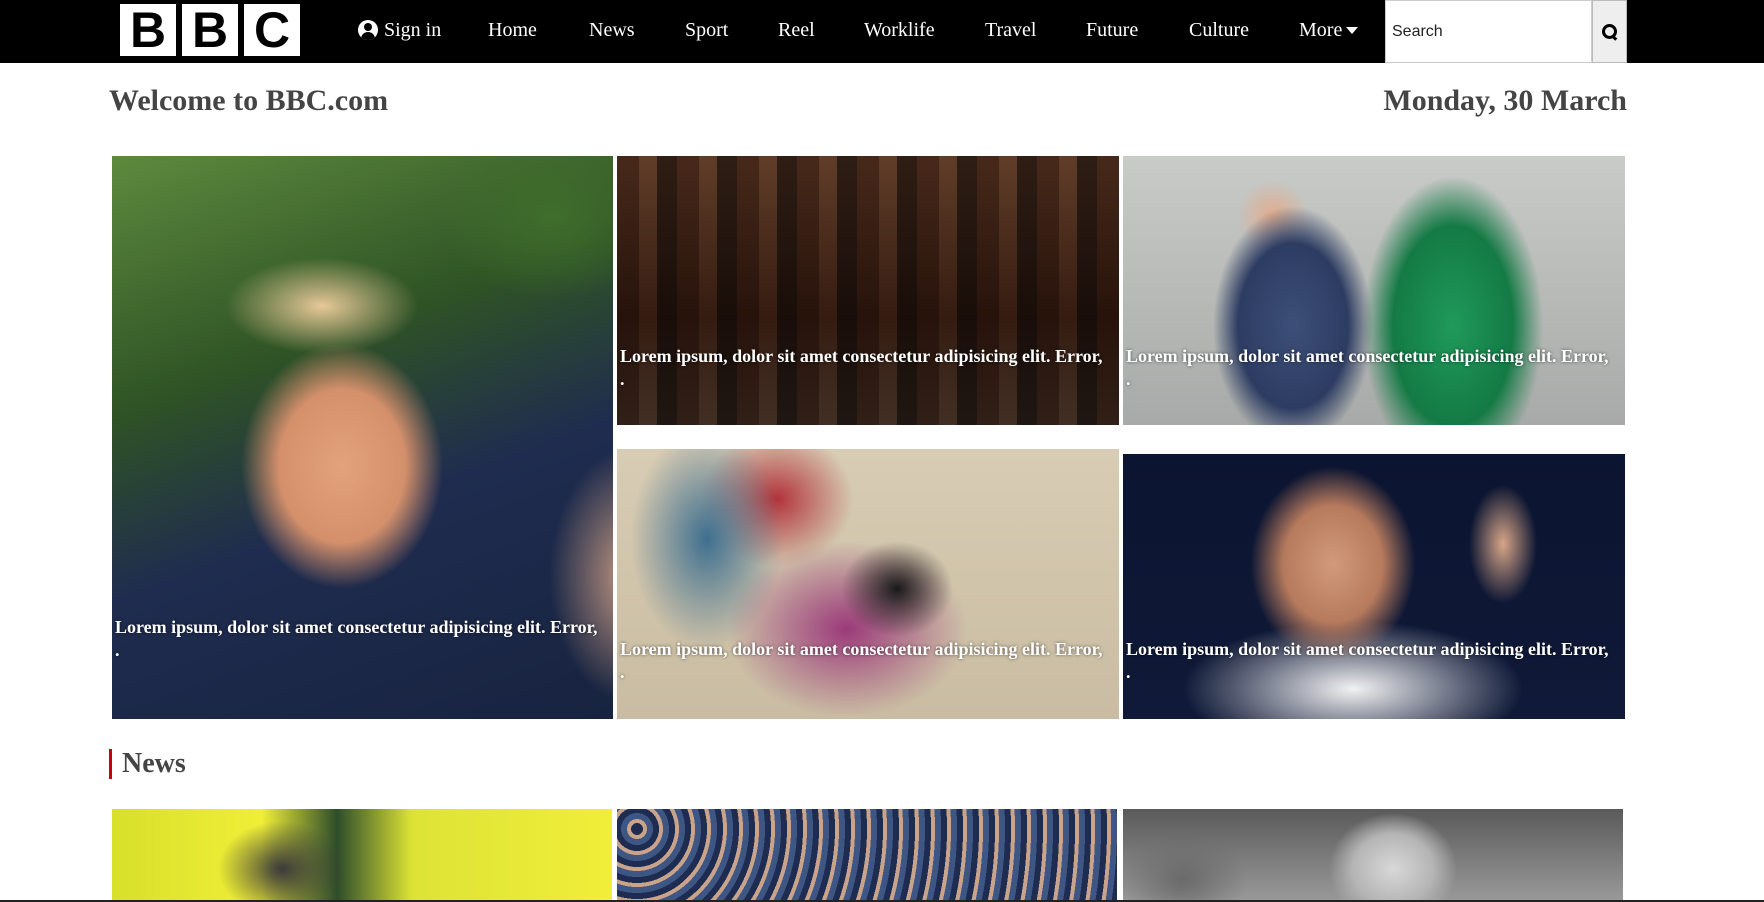 The height and width of the screenshot is (902, 1764). I want to click on page-title: Welcome to BBC.com, so click(249, 100).